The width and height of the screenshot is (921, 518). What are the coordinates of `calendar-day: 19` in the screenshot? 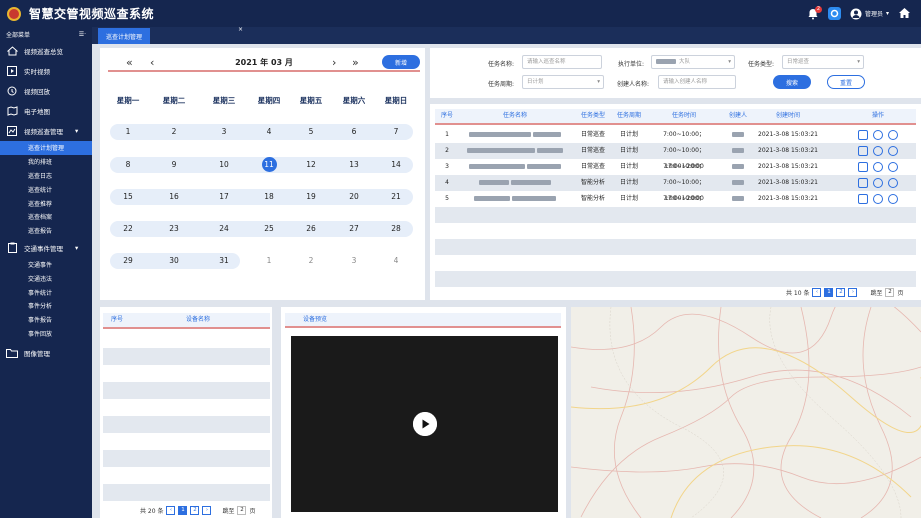 It's located at (311, 197).